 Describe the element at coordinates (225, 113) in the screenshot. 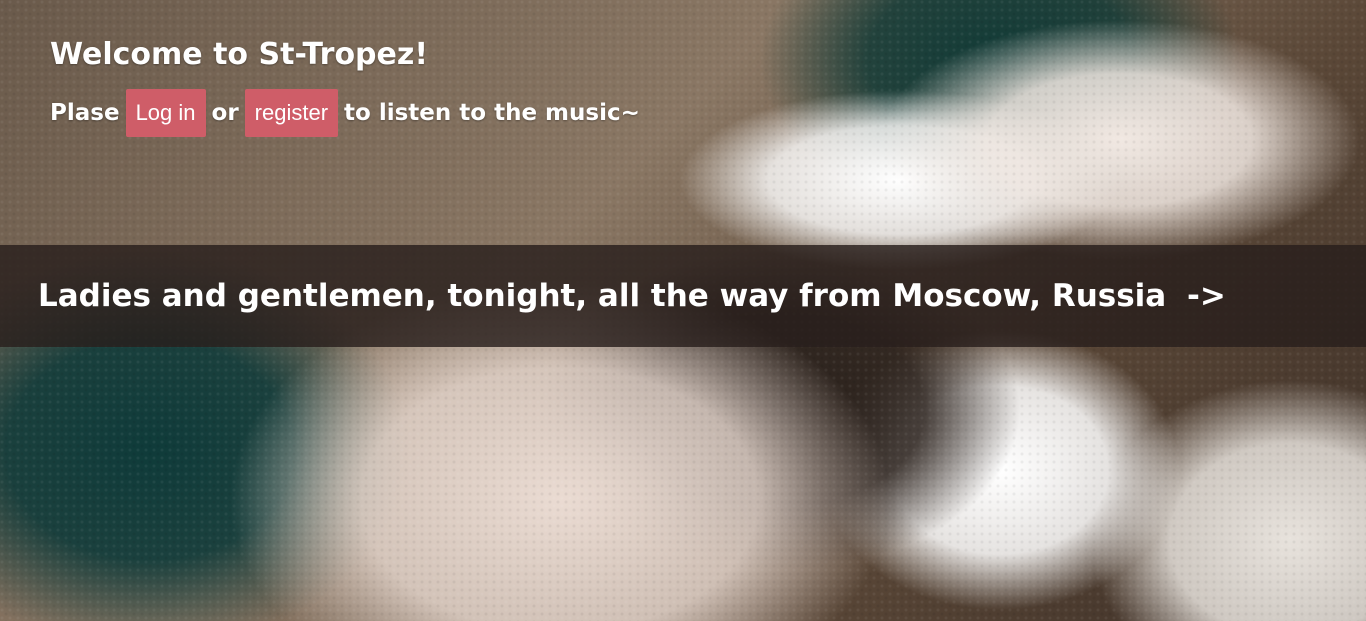

I see `login-prompt-or: or` at that location.